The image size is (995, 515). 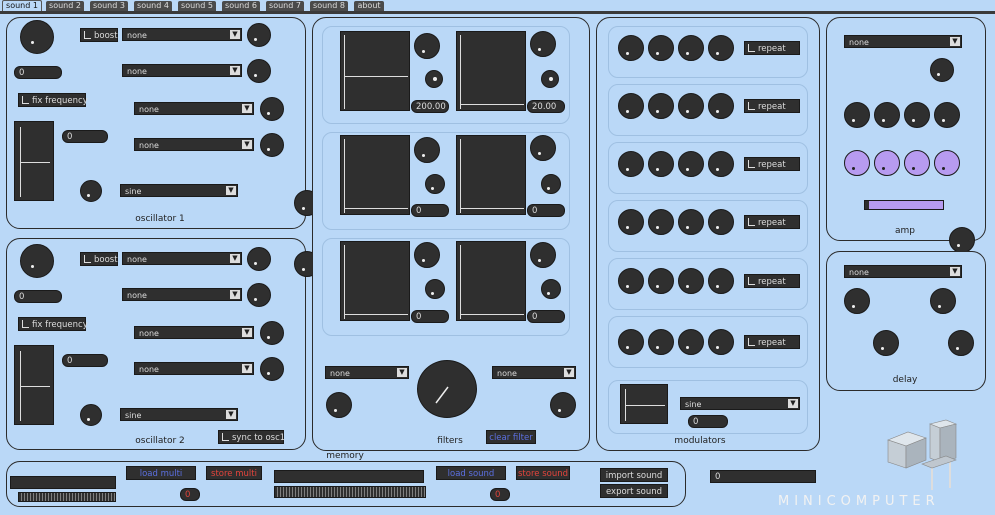 I want to click on mod-row-5-repeat-button: repeat, so click(x=772, y=281).